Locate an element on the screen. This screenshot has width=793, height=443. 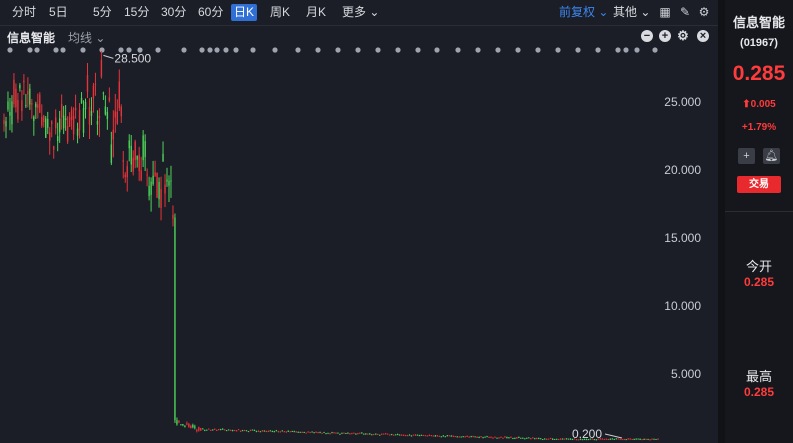
other-dropdown: 其他 ⌄ is located at coordinates (631, 12).